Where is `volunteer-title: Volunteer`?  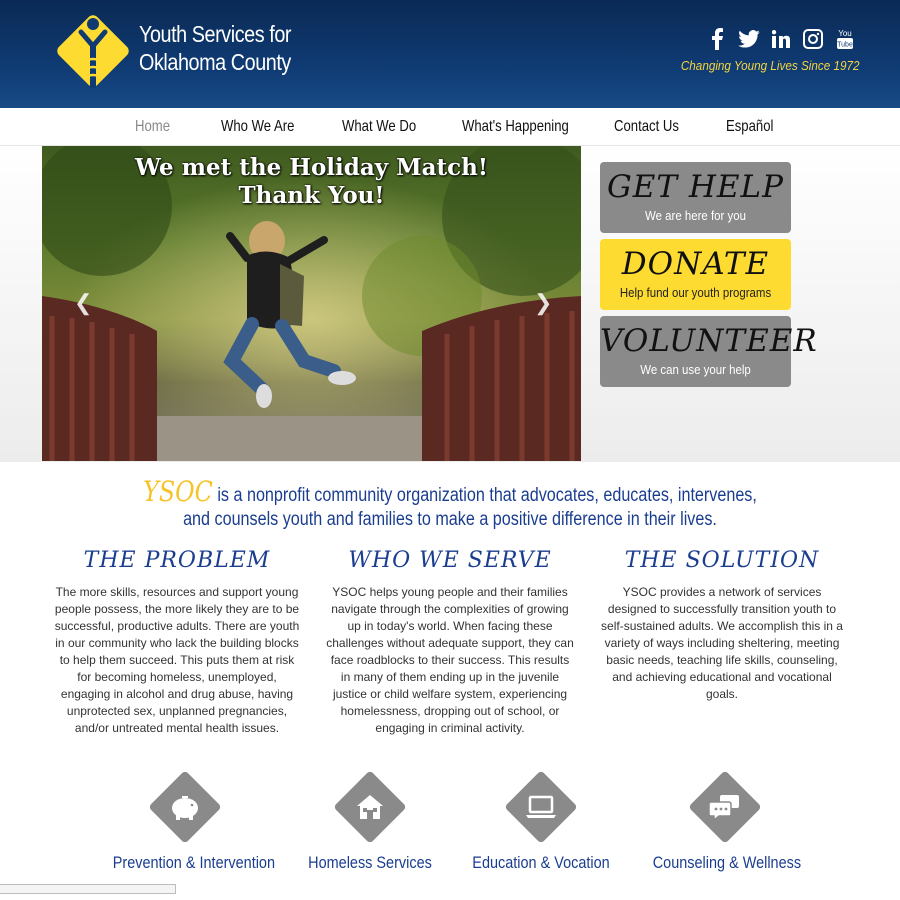 volunteer-title: Volunteer is located at coordinates (709, 341).